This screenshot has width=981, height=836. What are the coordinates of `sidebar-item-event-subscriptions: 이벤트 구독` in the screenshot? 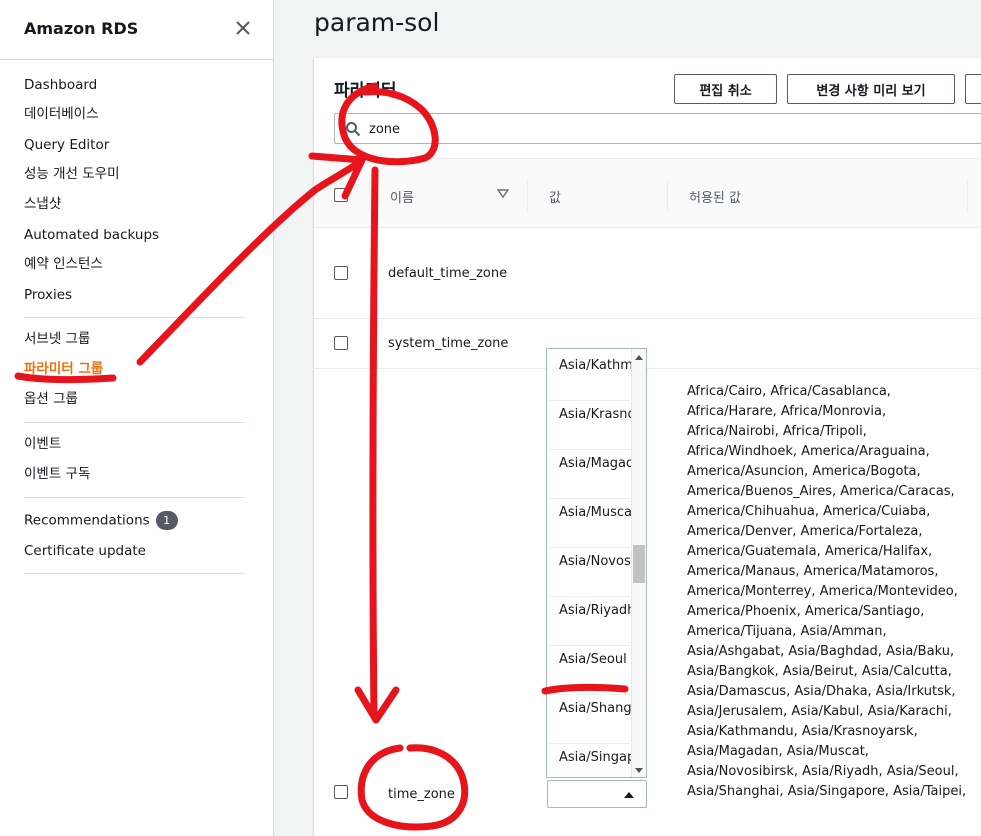 It's located at (57, 474).